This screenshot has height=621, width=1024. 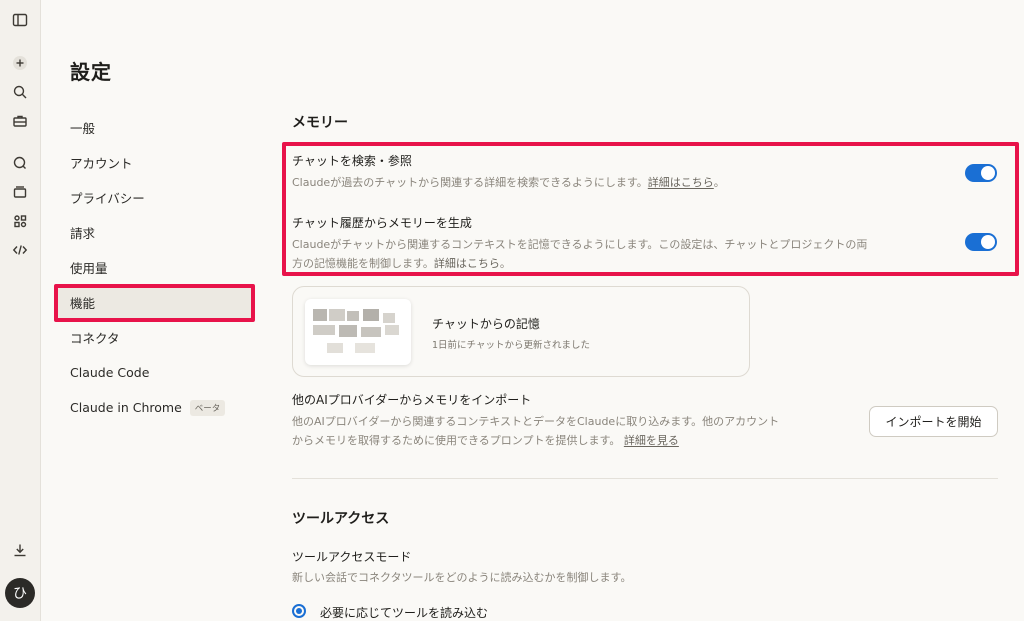 What do you see at coordinates (486, 324) in the screenshot?
I see `memory-card-title: チャットからの記憶` at bounding box center [486, 324].